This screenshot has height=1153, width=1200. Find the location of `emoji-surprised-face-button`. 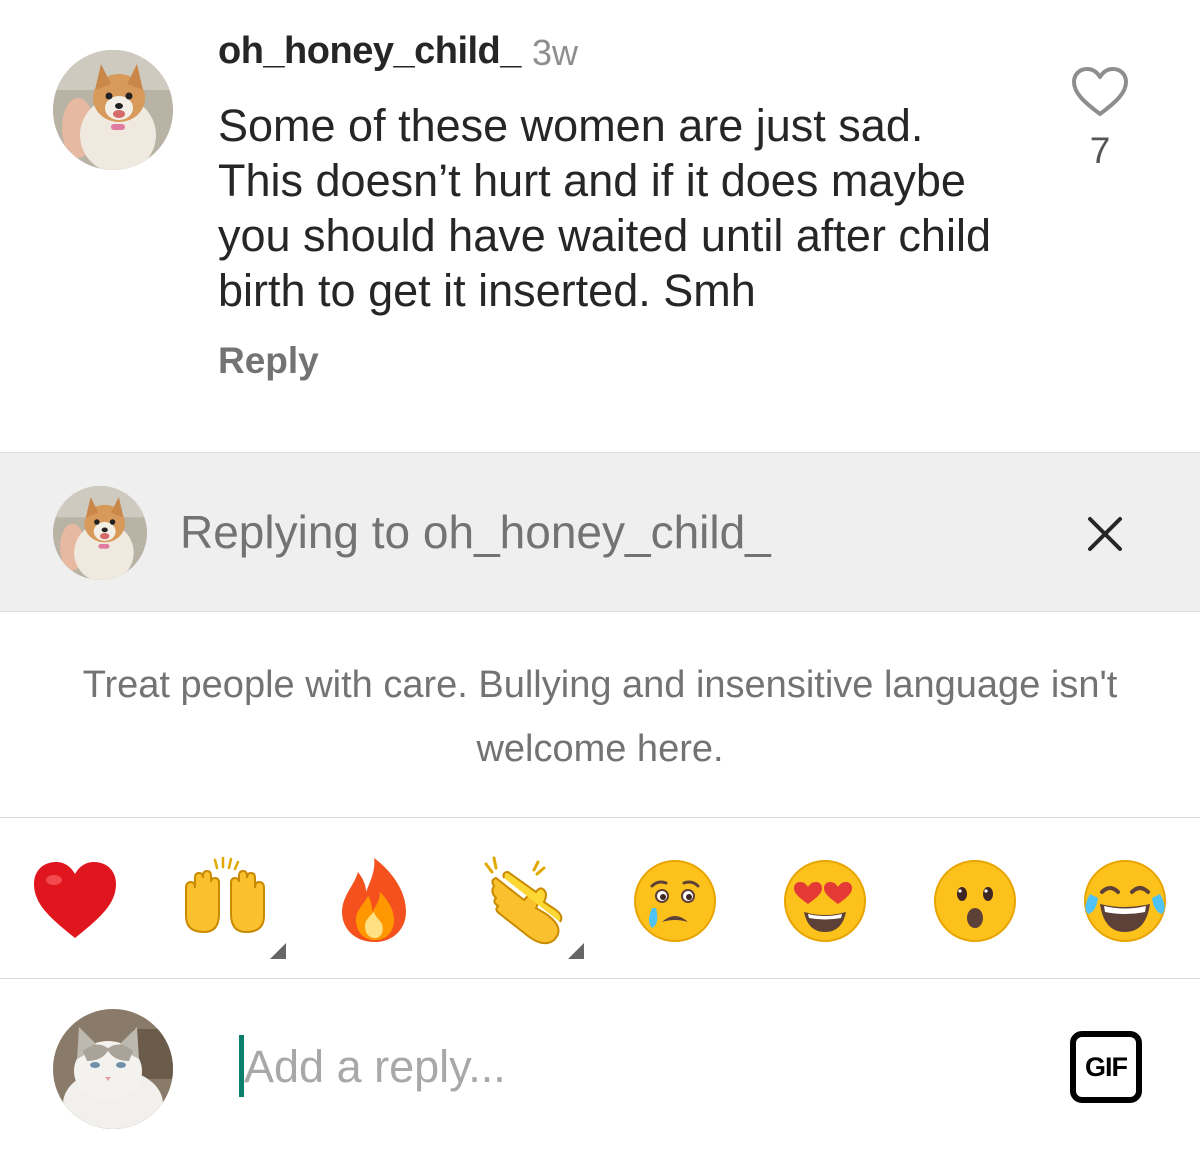

emoji-surprised-face-button is located at coordinates (975, 901).